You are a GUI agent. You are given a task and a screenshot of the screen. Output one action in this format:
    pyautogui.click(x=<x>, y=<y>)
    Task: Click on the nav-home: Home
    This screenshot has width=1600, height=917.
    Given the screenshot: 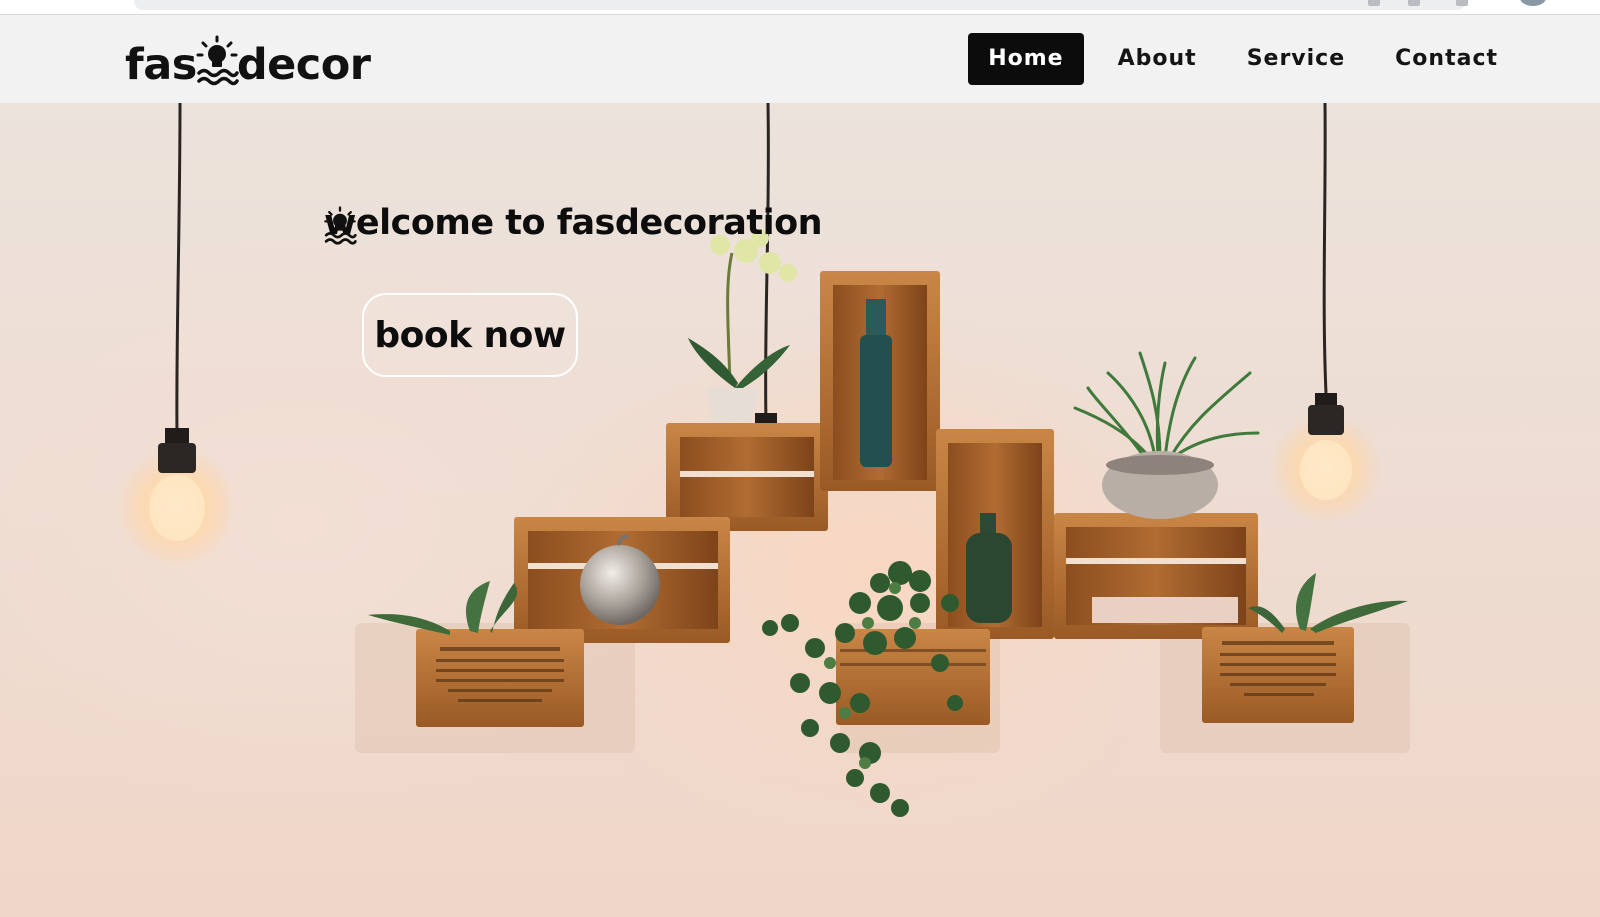 What is the action you would take?
    pyautogui.click(x=1026, y=59)
    